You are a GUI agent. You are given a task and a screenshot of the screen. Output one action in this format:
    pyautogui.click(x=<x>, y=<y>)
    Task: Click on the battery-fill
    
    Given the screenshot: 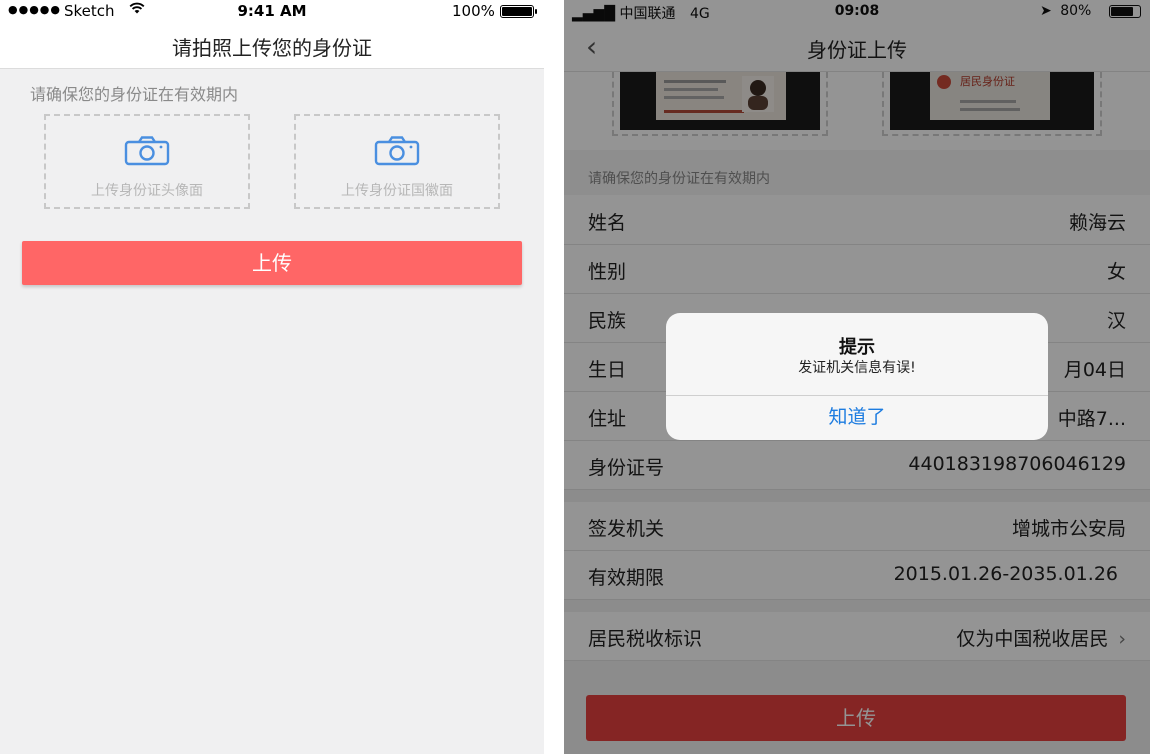 What is the action you would take?
    pyautogui.click(x=517, y=11)
    